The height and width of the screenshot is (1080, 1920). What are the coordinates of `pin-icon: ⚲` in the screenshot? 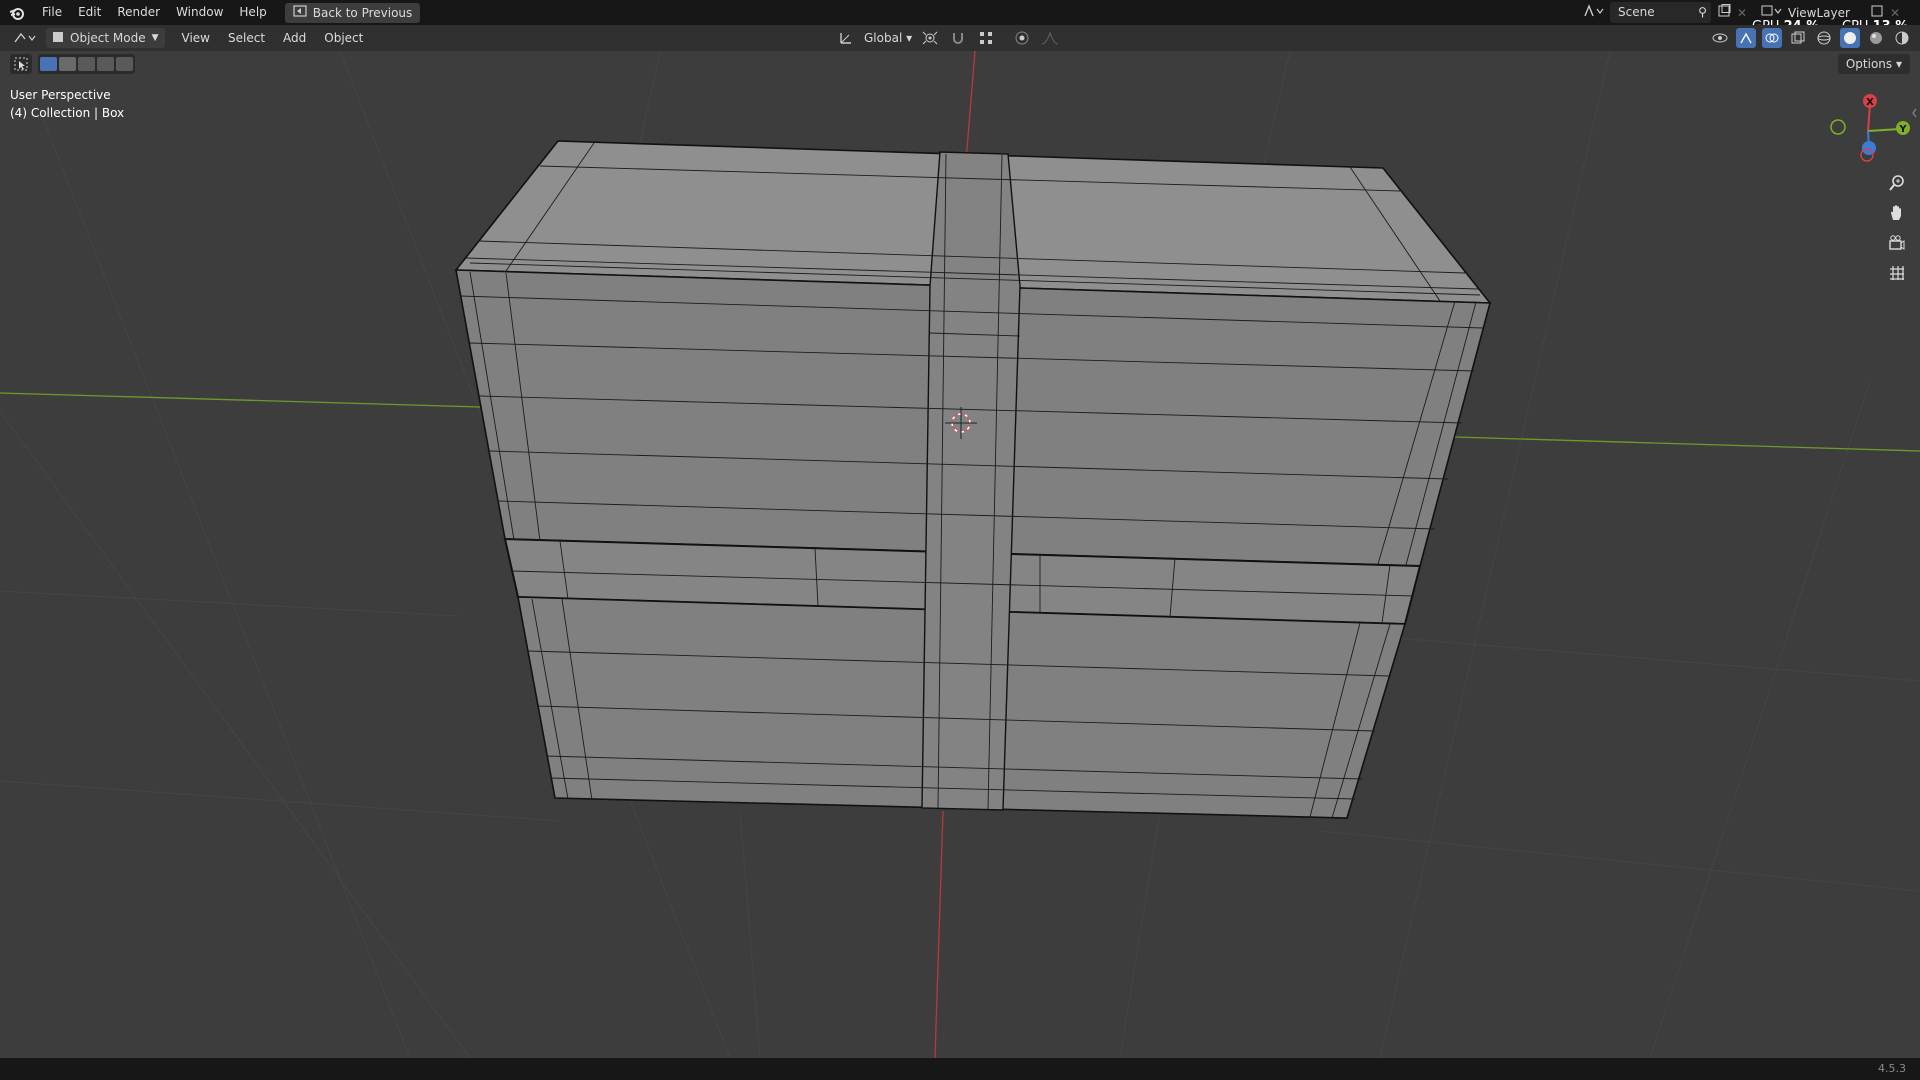 It's located at (1702, 12).